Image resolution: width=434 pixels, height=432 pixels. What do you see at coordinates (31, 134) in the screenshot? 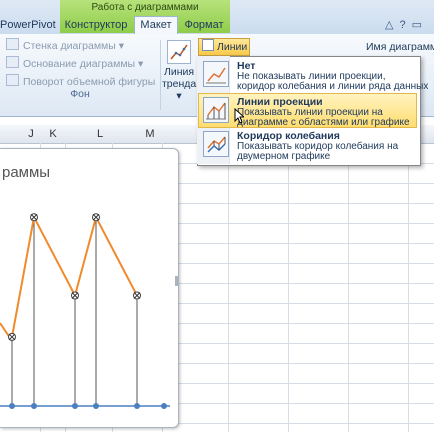
I see `column-header-j: J` at bounding box center [31, 134].